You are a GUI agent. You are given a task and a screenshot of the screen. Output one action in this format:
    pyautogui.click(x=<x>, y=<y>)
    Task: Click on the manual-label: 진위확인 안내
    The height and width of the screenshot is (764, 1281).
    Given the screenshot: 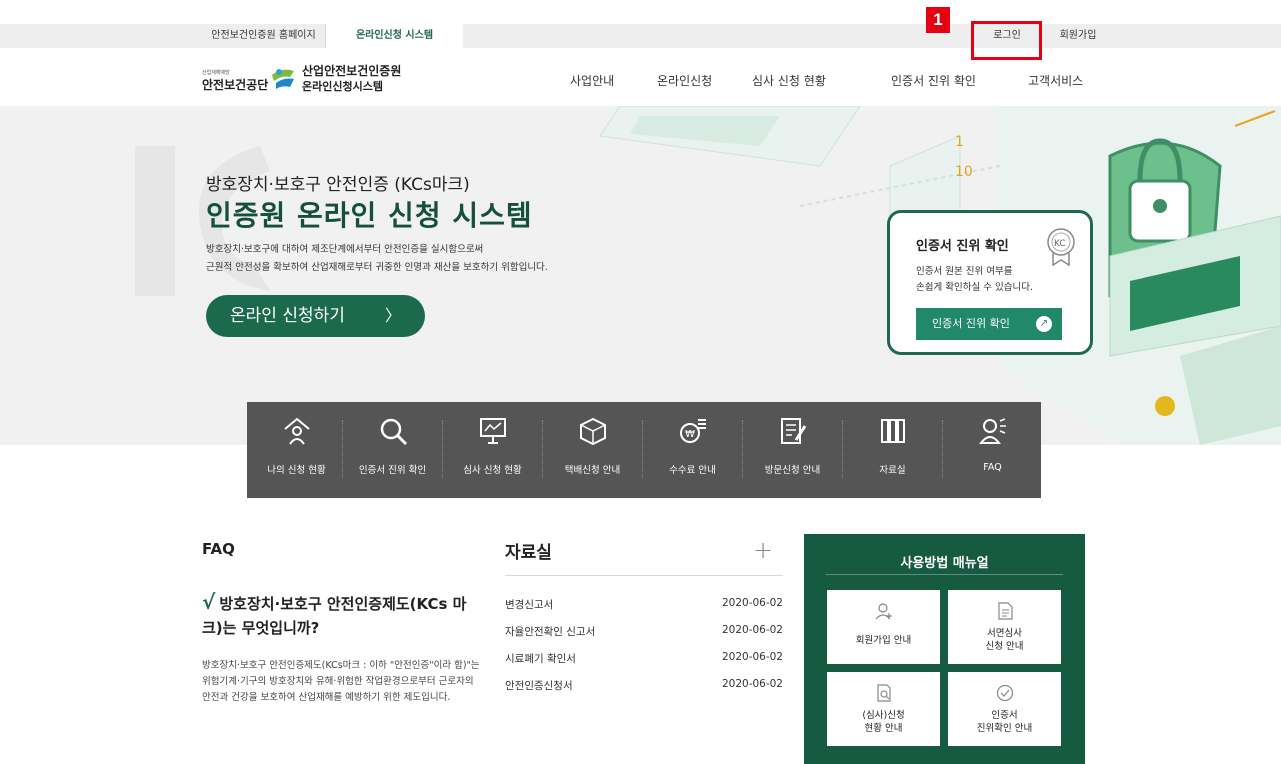 What is the action you would take?
    pyautogui.click(x=1004, y=728)
    